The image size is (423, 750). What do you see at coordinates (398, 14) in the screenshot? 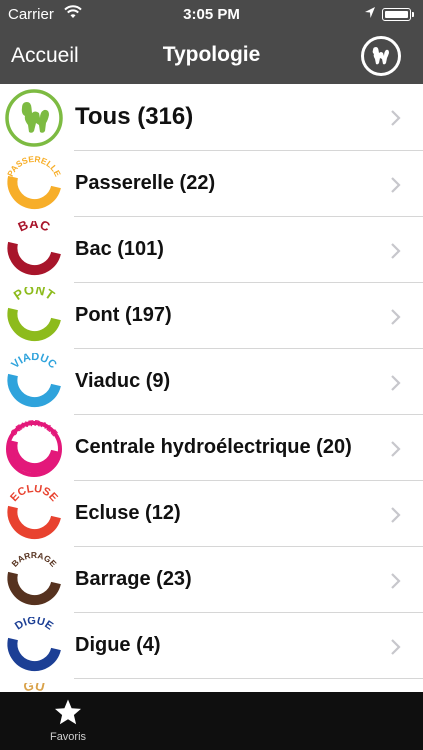
I see `battery-icon` at bounding box center [398, 14].